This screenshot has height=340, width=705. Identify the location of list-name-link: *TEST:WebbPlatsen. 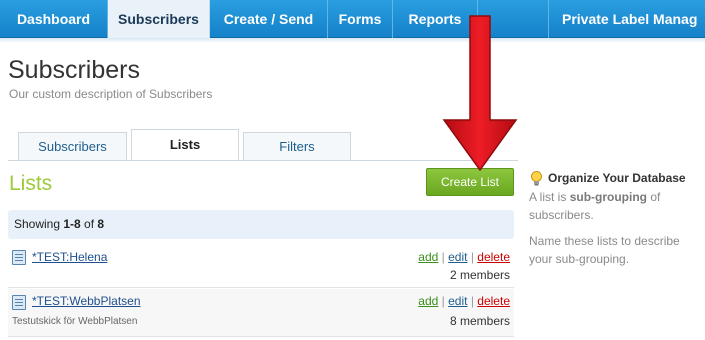
(86, 301).